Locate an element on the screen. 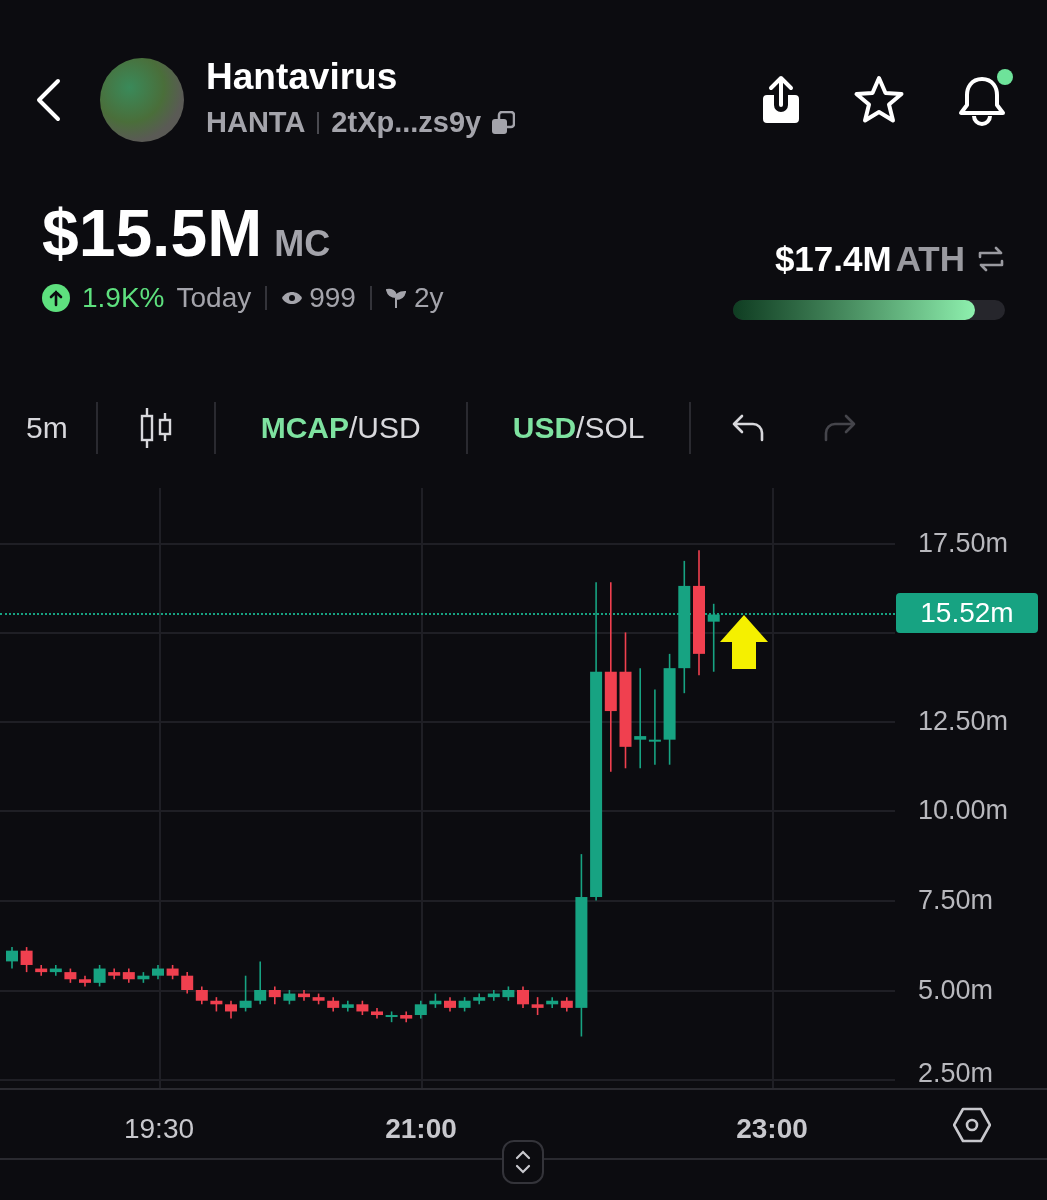 The height and width of the screenshot is (1200, 1047). ath-label: ATH is located at coordinates (930, 259).